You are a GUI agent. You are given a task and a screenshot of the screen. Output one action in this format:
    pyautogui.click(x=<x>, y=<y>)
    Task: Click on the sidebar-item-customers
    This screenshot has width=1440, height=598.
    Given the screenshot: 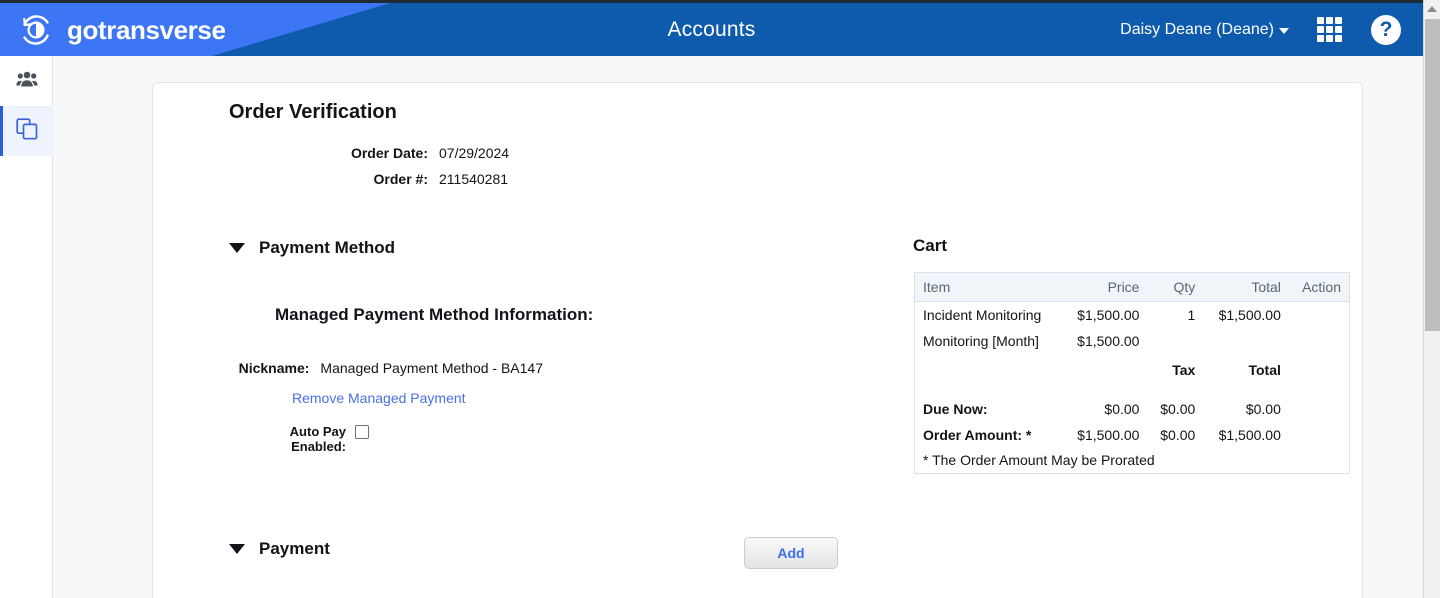 What is the action you would take?
    pyautogui.click(x=26, y=81)
    